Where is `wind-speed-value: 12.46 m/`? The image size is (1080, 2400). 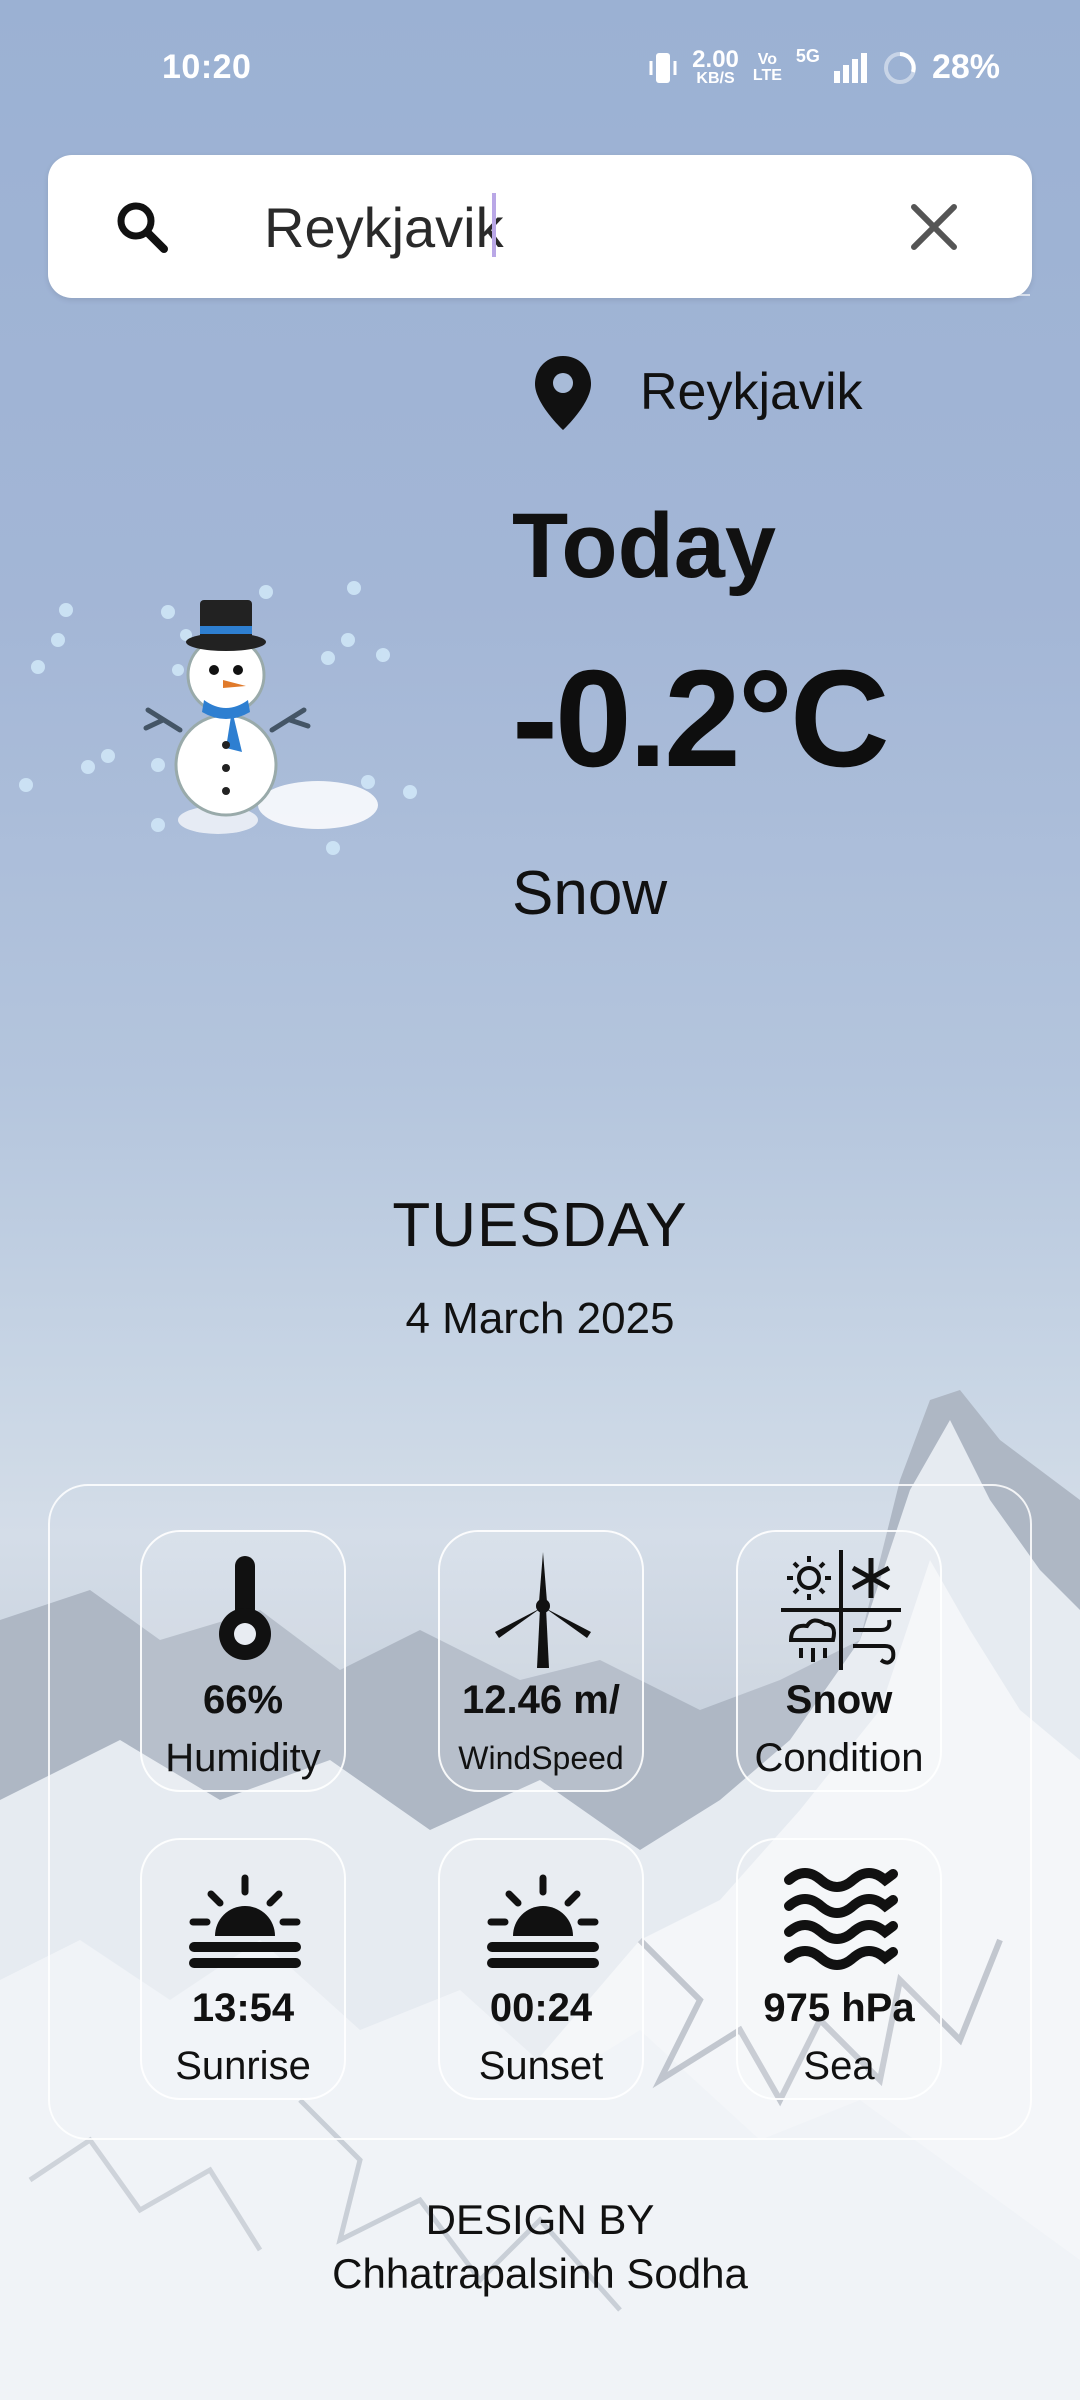 wind-speed-value: 12.46 m/ is located at coordinates (541, 1700).